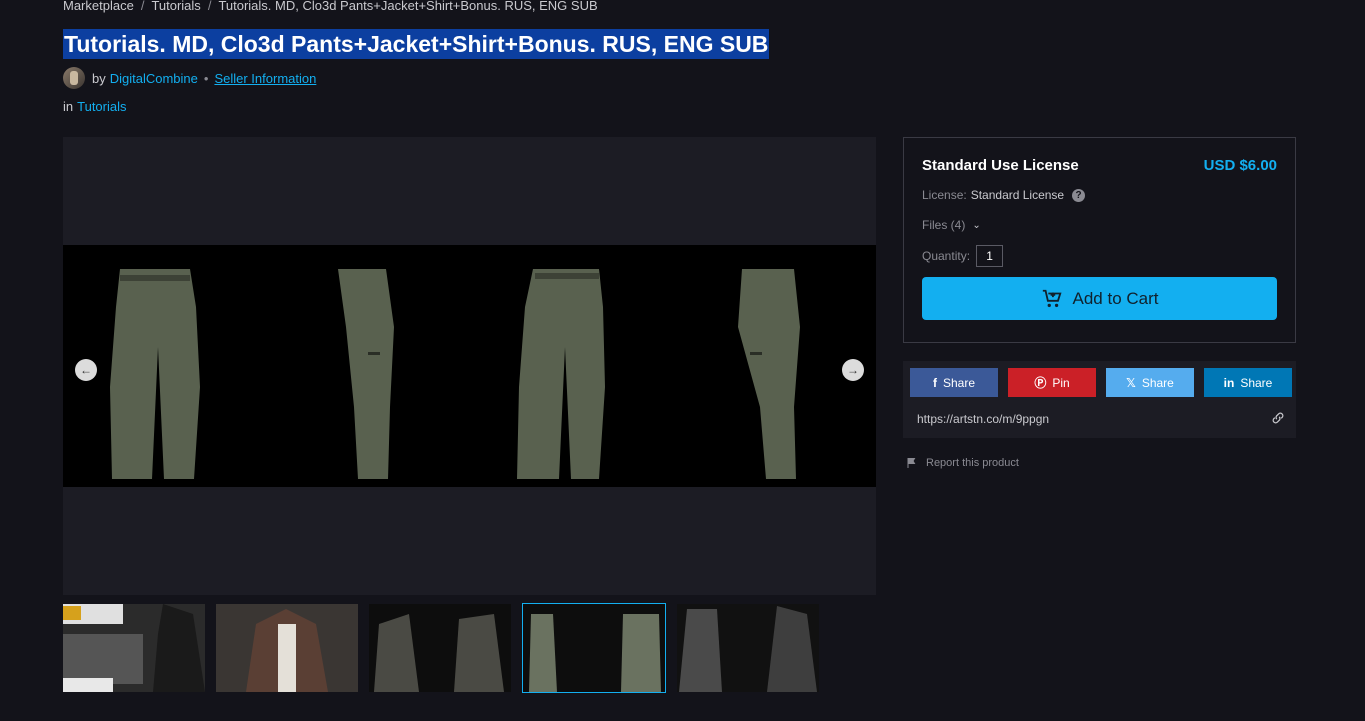 This screenshot has width=1365, height=721. I want to click on pinterest-pin-button: Ⓟ Pin, so click(1052, 382).